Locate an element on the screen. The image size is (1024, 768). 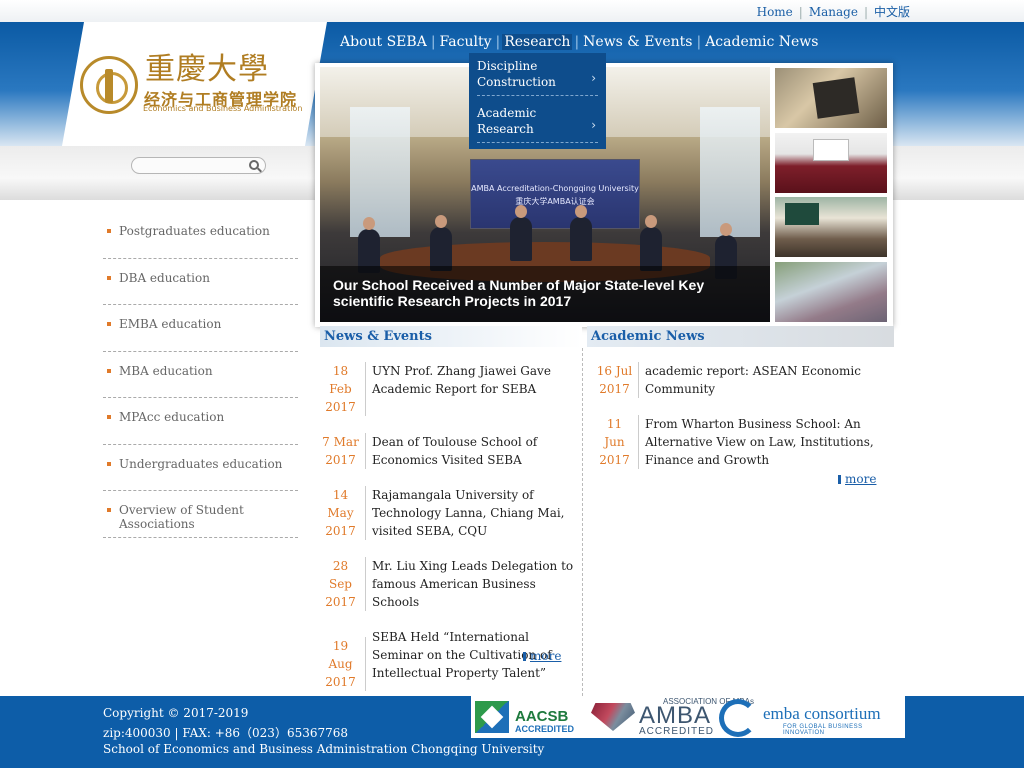
news-date: 7 Mar 2017 is located at coordinates (343, 451).